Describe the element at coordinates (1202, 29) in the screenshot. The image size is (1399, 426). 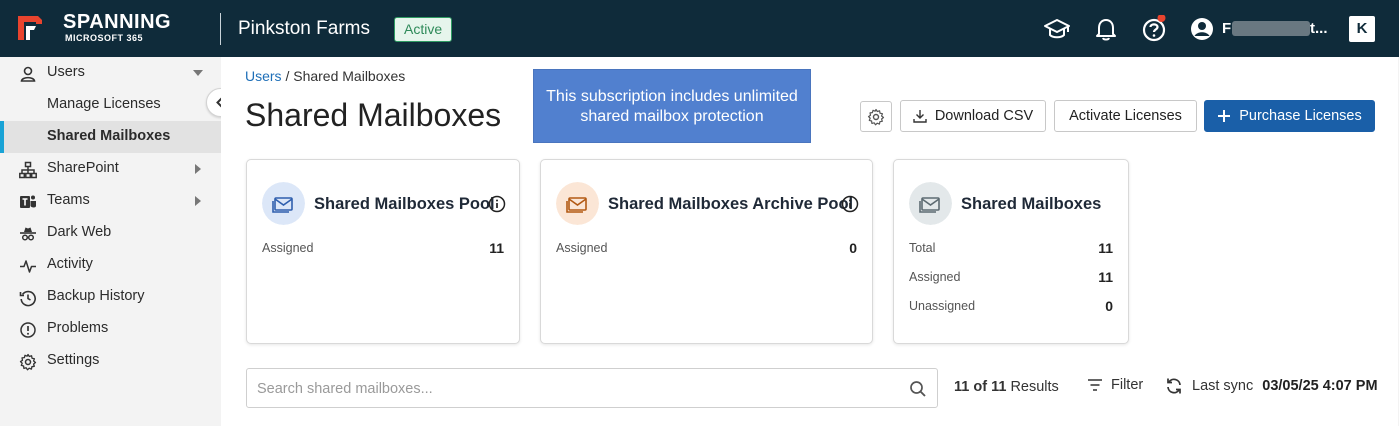
I see `avatar` at that location.